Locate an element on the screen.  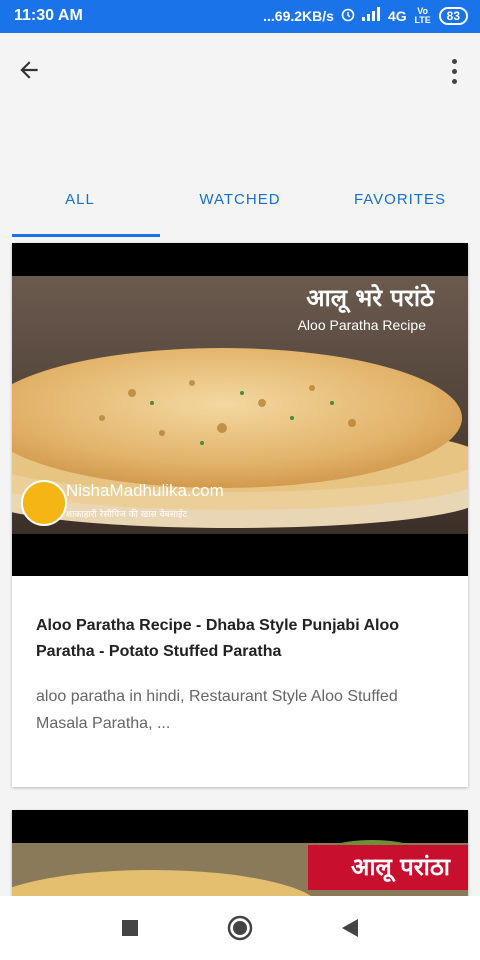
tab-all: ALL is located at coordinates (80, 210).